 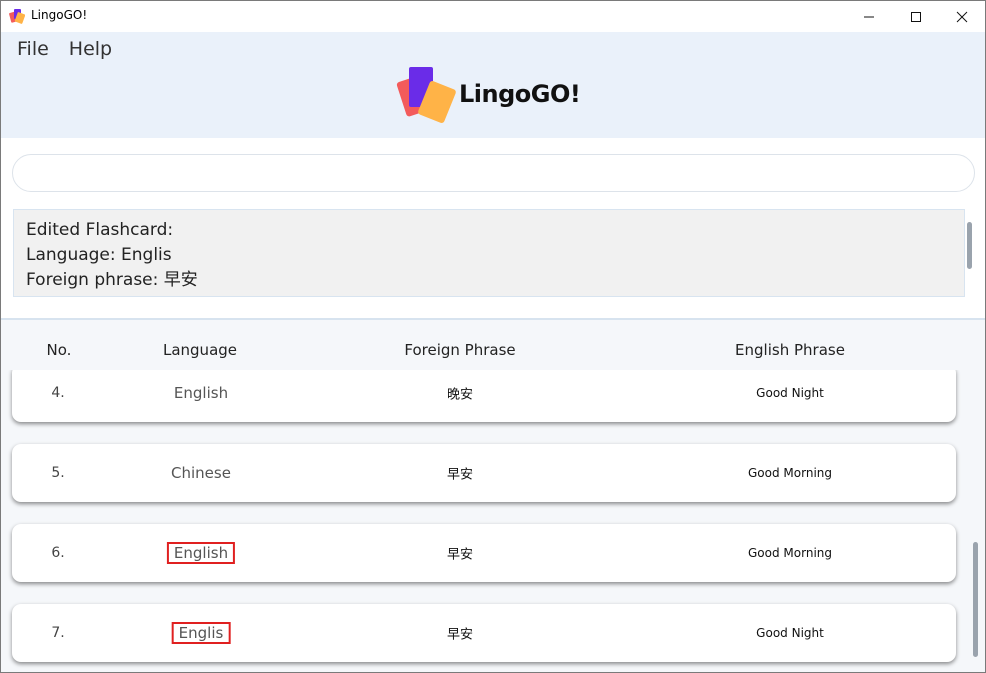 What do you see at coordinates (59, 350) in the screenshot?
I see `header-no: No.` at bounding box center [59, 350].